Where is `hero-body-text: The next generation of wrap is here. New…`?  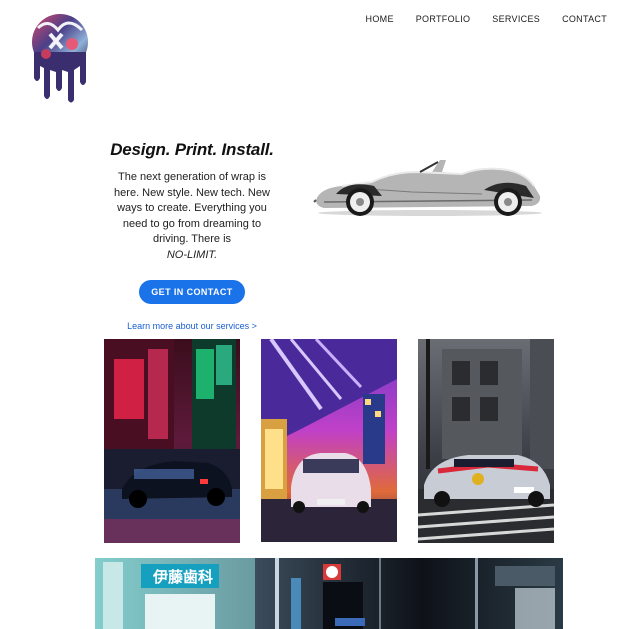
hero-body-text: The next generation of wrap is here. New… is located at coordinates (192, 208).